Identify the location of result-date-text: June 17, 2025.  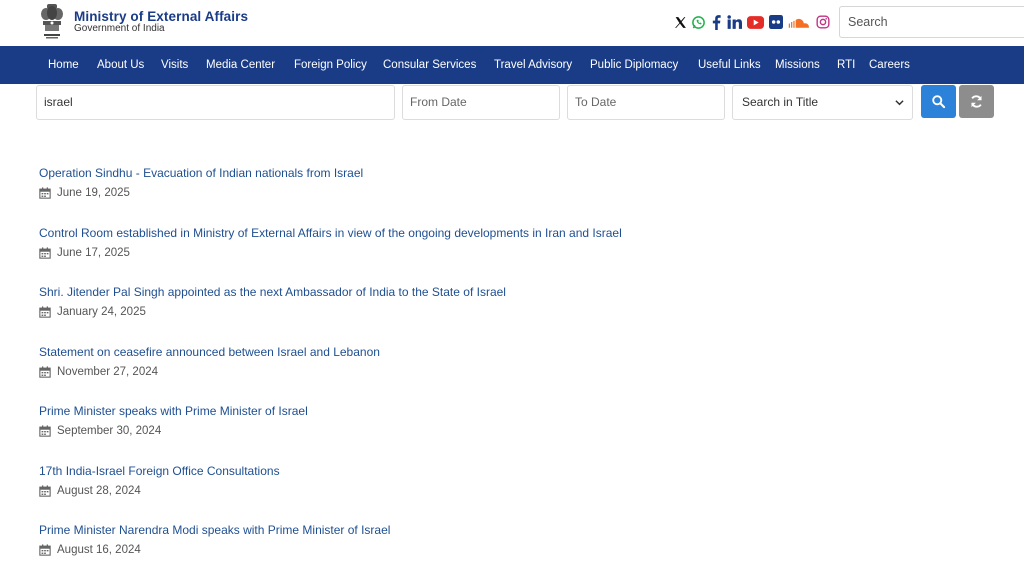
(93, 253).